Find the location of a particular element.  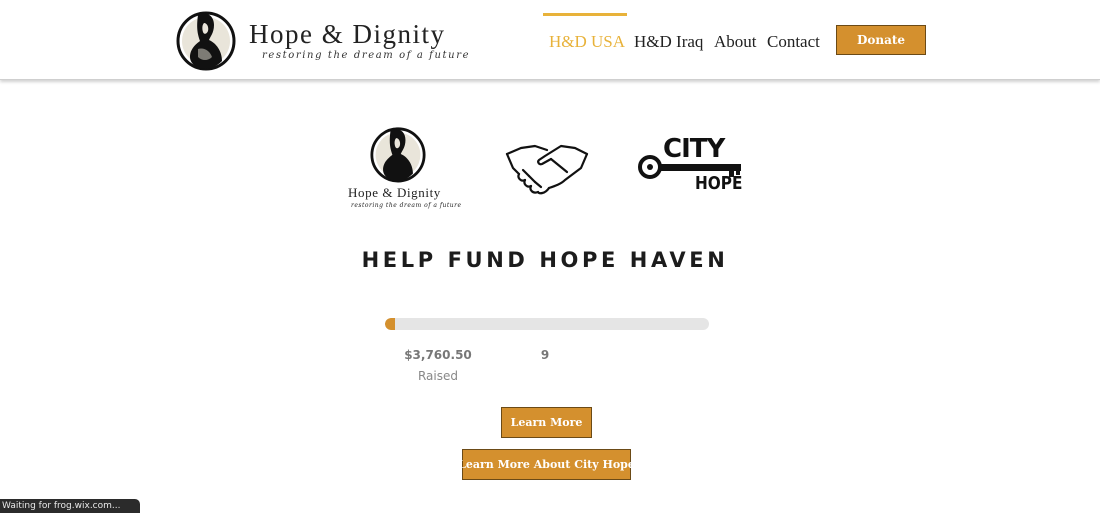

city-hope-partner-logo: CITY HOPE is located at coordinates (690, 164).